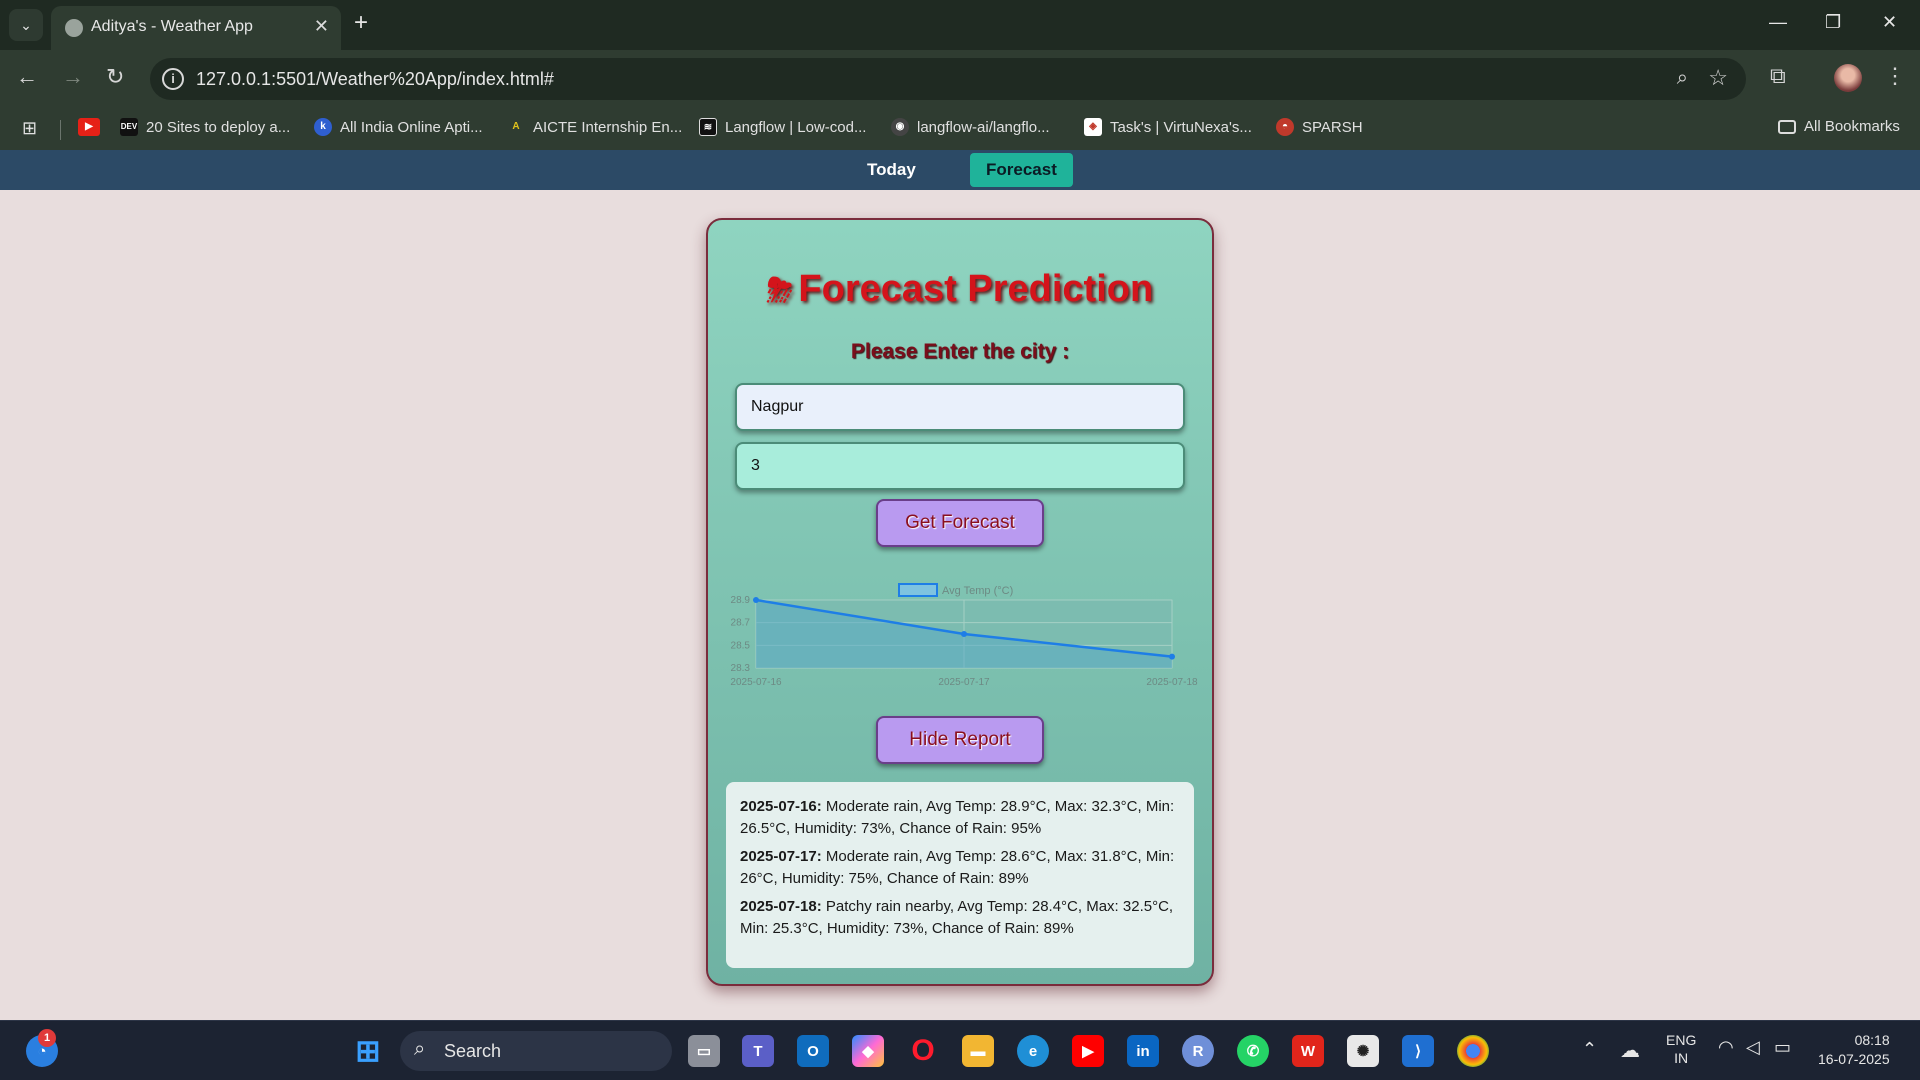  Describe the element at coordinates (1172, 682) in the screenshot. I see `x-tick-label: 2025-07-18` at that location.